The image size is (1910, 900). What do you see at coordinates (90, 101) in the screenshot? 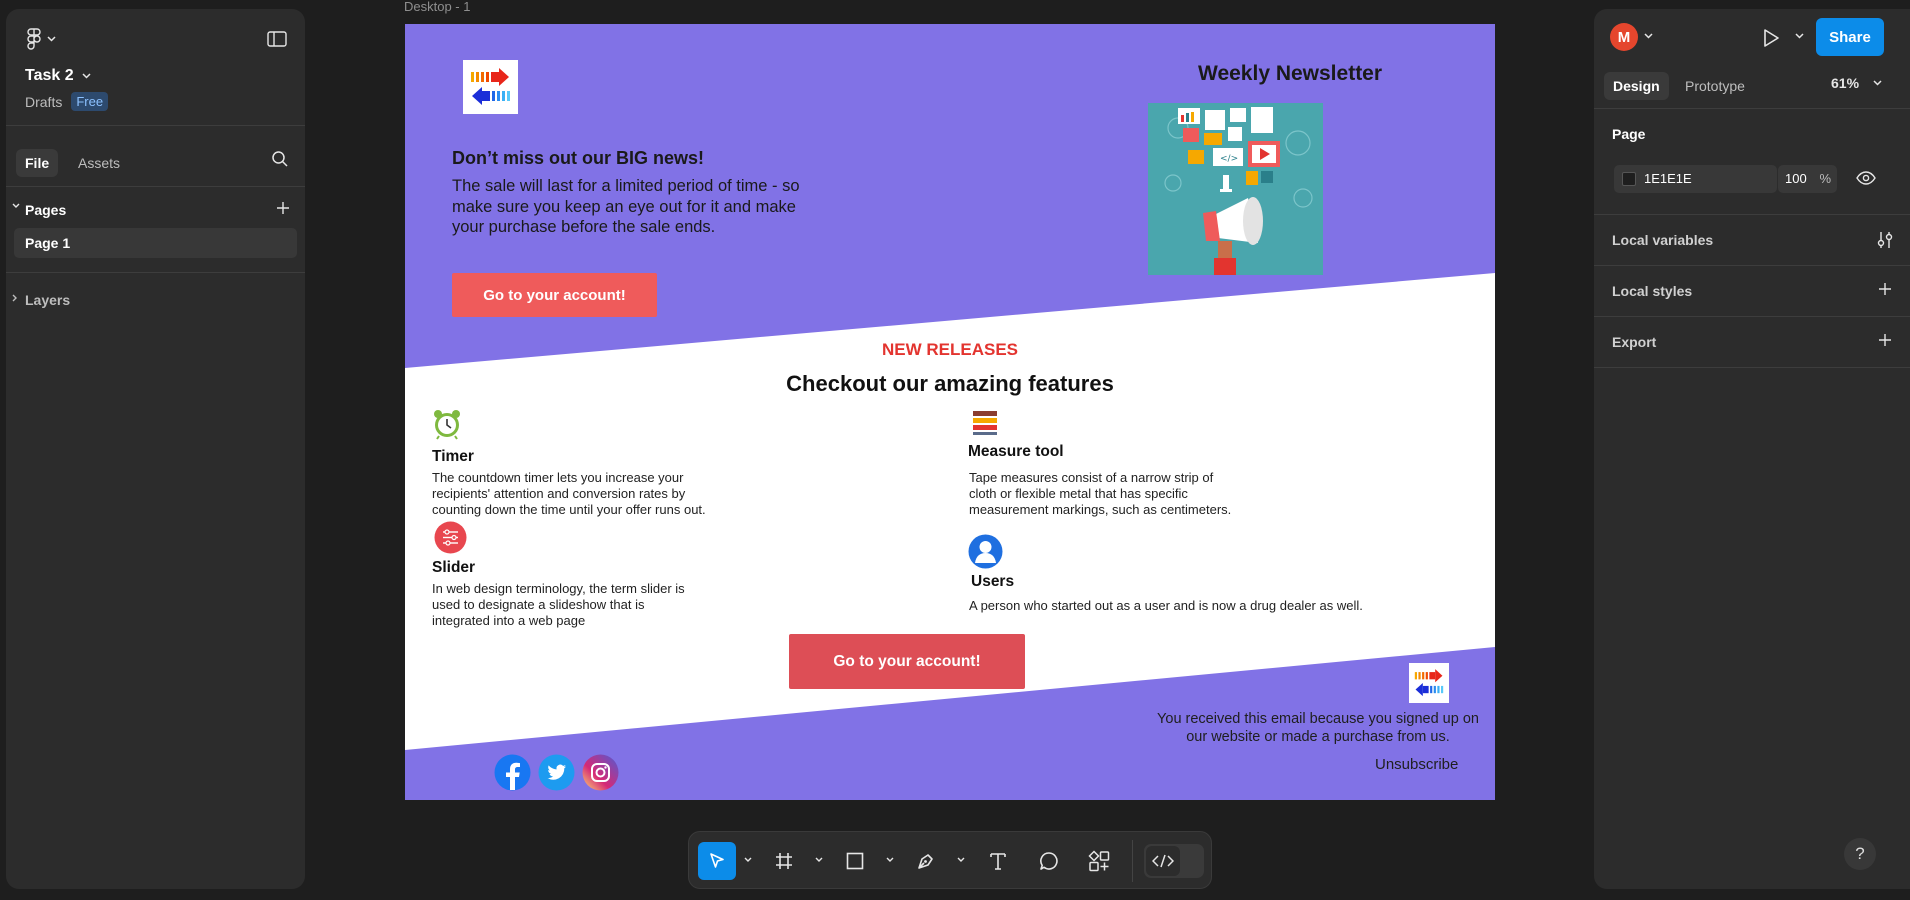
I see `plan-badge: Free` at bounding box center [90, 101].